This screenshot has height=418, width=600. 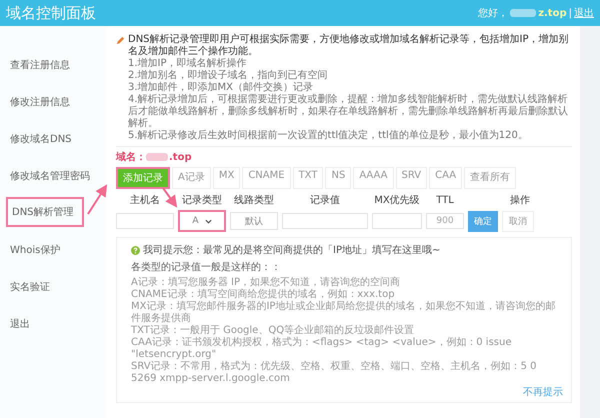 I want to click on confirm-button: 确定, so click(x=483, y=221).